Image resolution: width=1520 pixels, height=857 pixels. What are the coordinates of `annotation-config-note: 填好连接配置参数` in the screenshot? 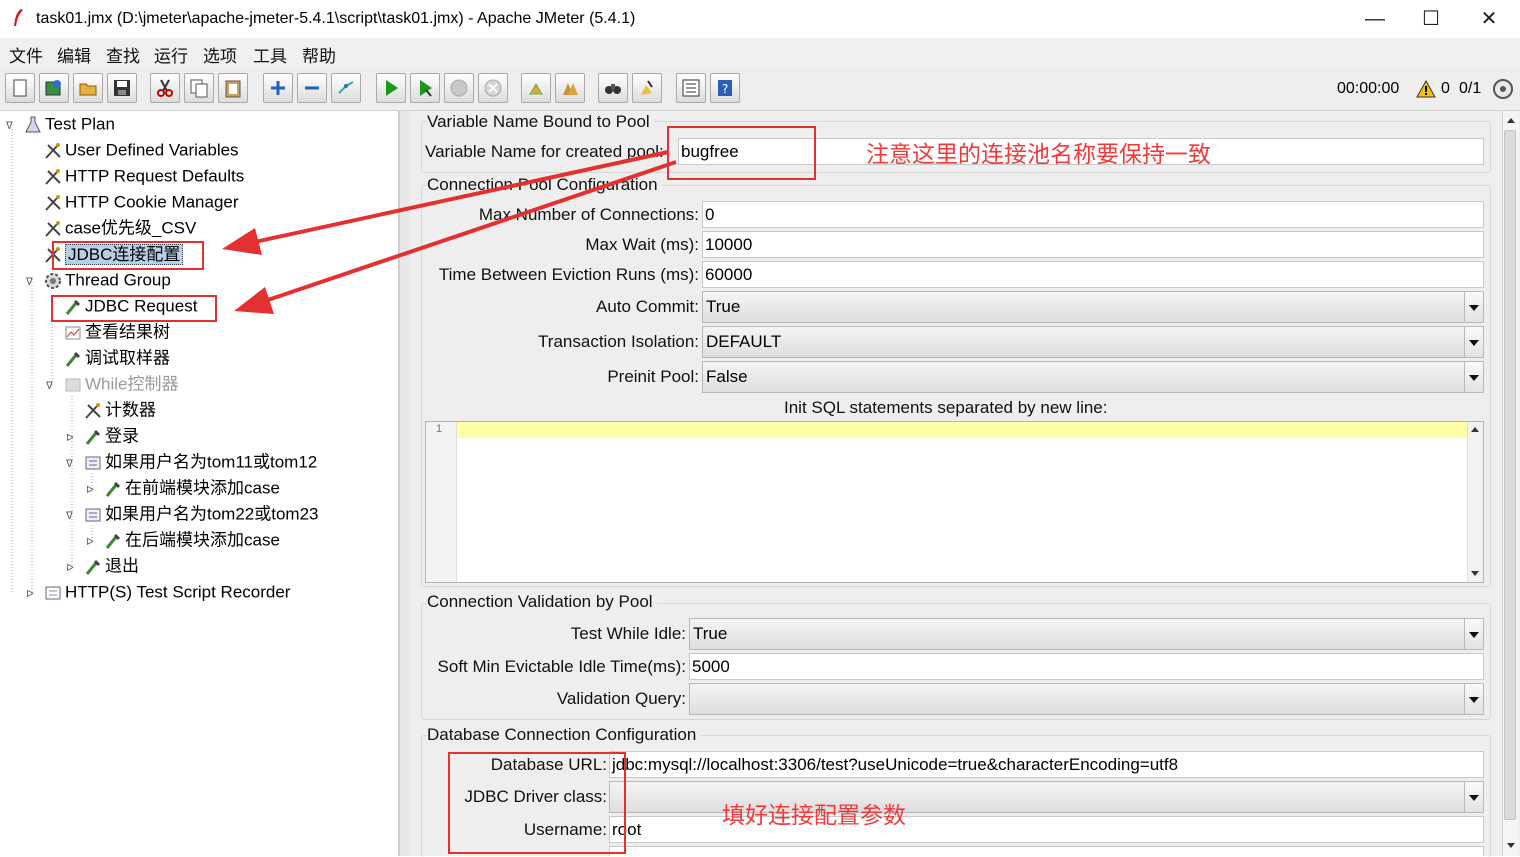 It's located at (814, 816).